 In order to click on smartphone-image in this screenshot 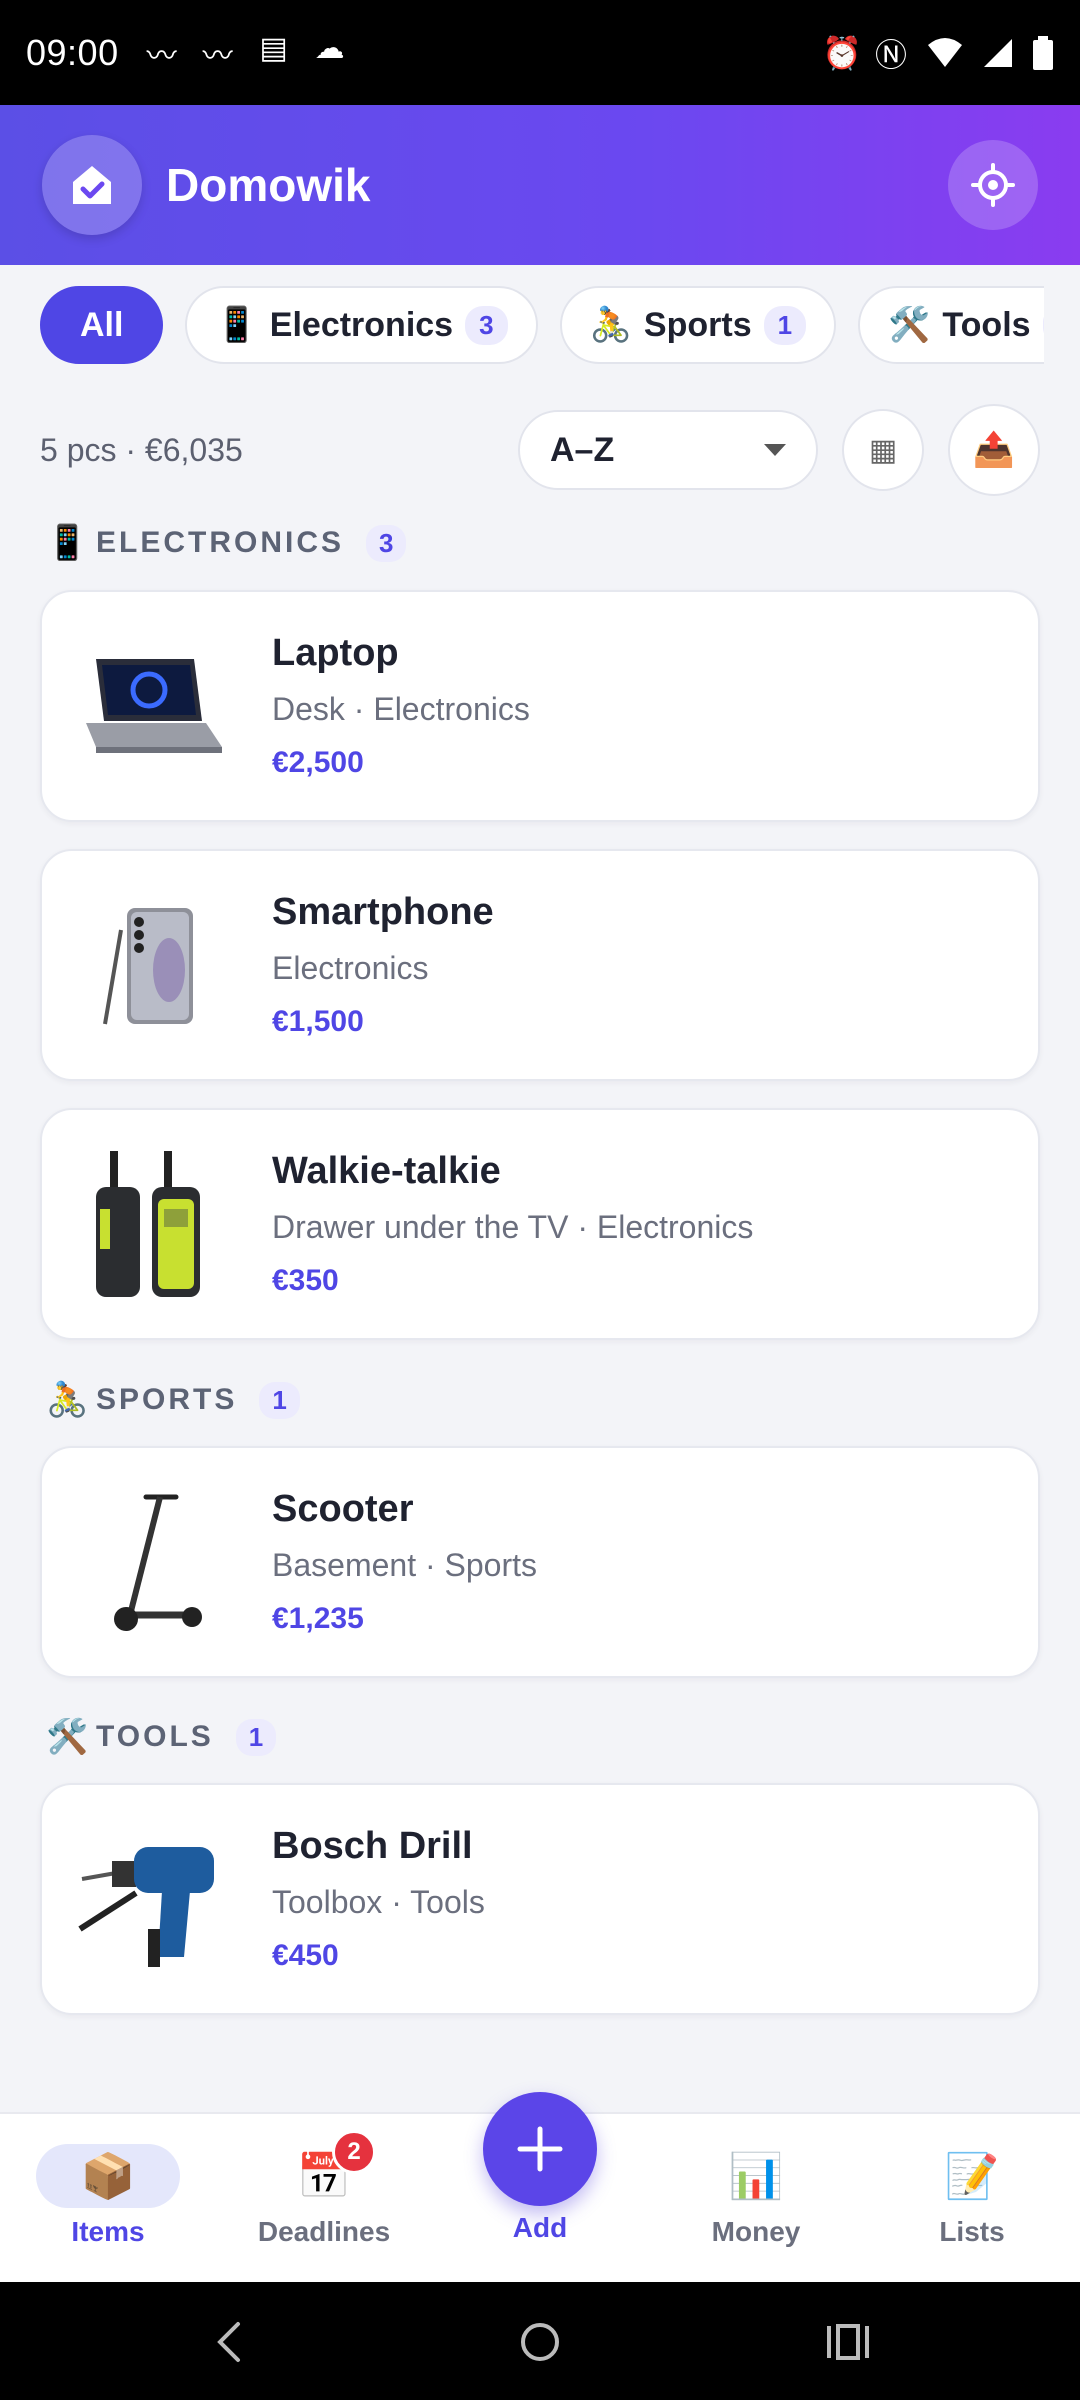, I will do `click(151, 965)`.